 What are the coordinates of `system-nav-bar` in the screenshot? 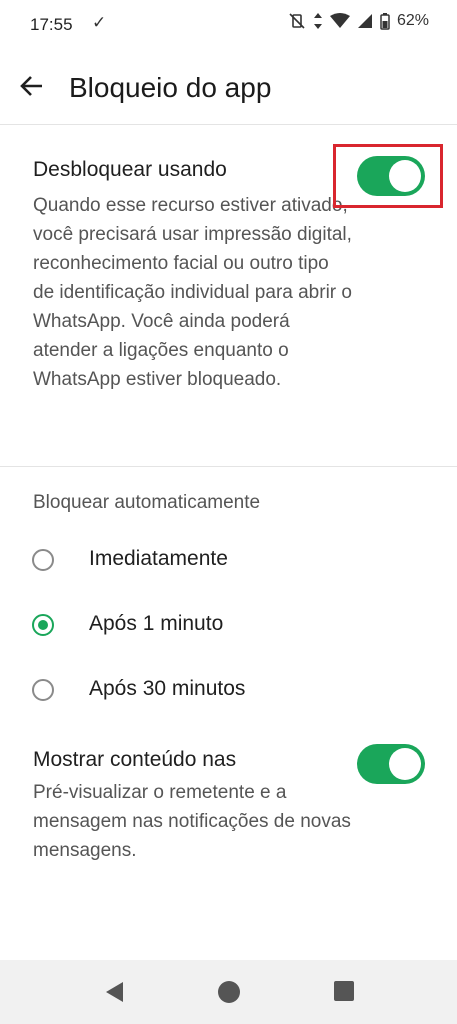 It's located at (228, 992).